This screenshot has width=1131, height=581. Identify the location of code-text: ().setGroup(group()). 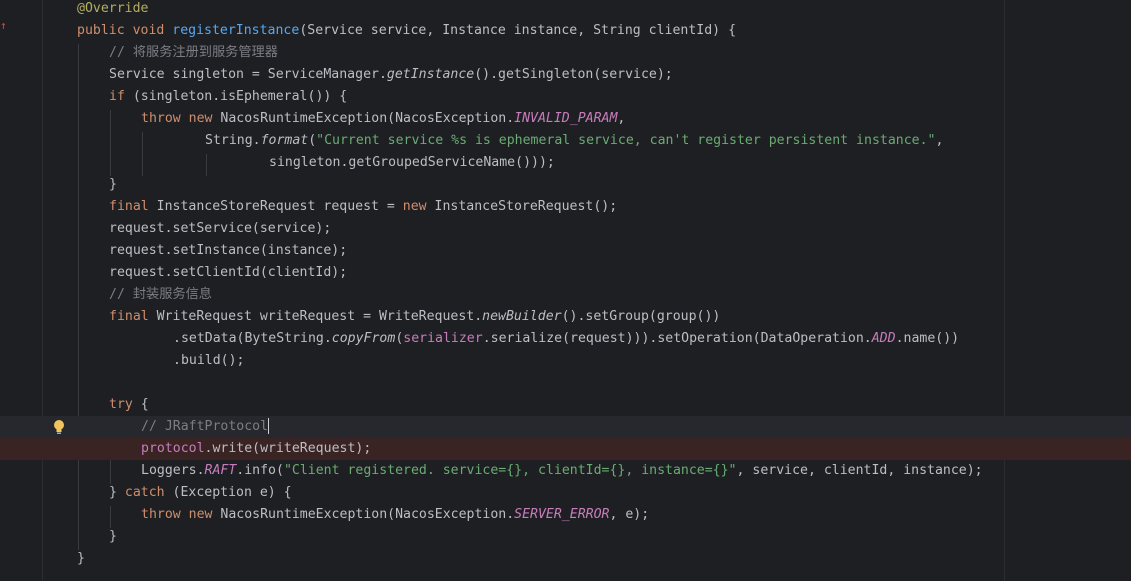
(641, 316).